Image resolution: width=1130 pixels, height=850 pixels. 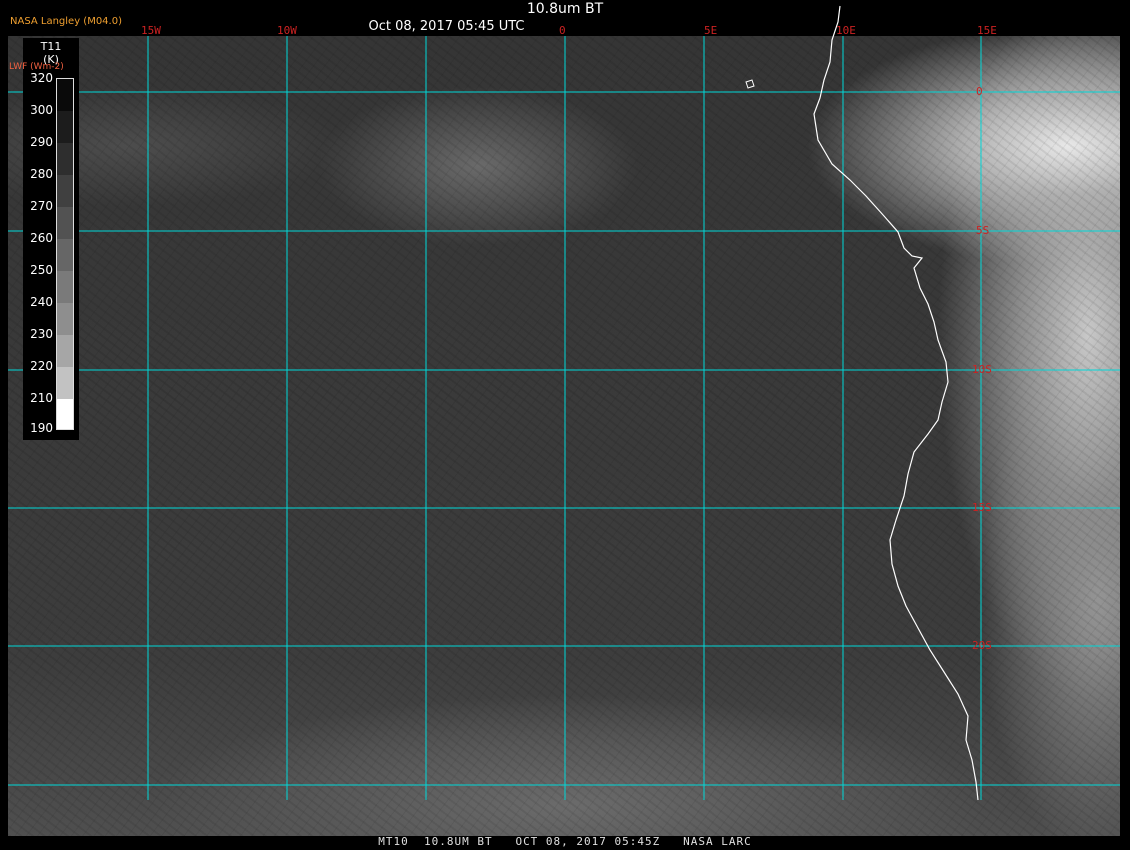 I want to click on lon-label-15e: 15E, so click(x=987, y=30).